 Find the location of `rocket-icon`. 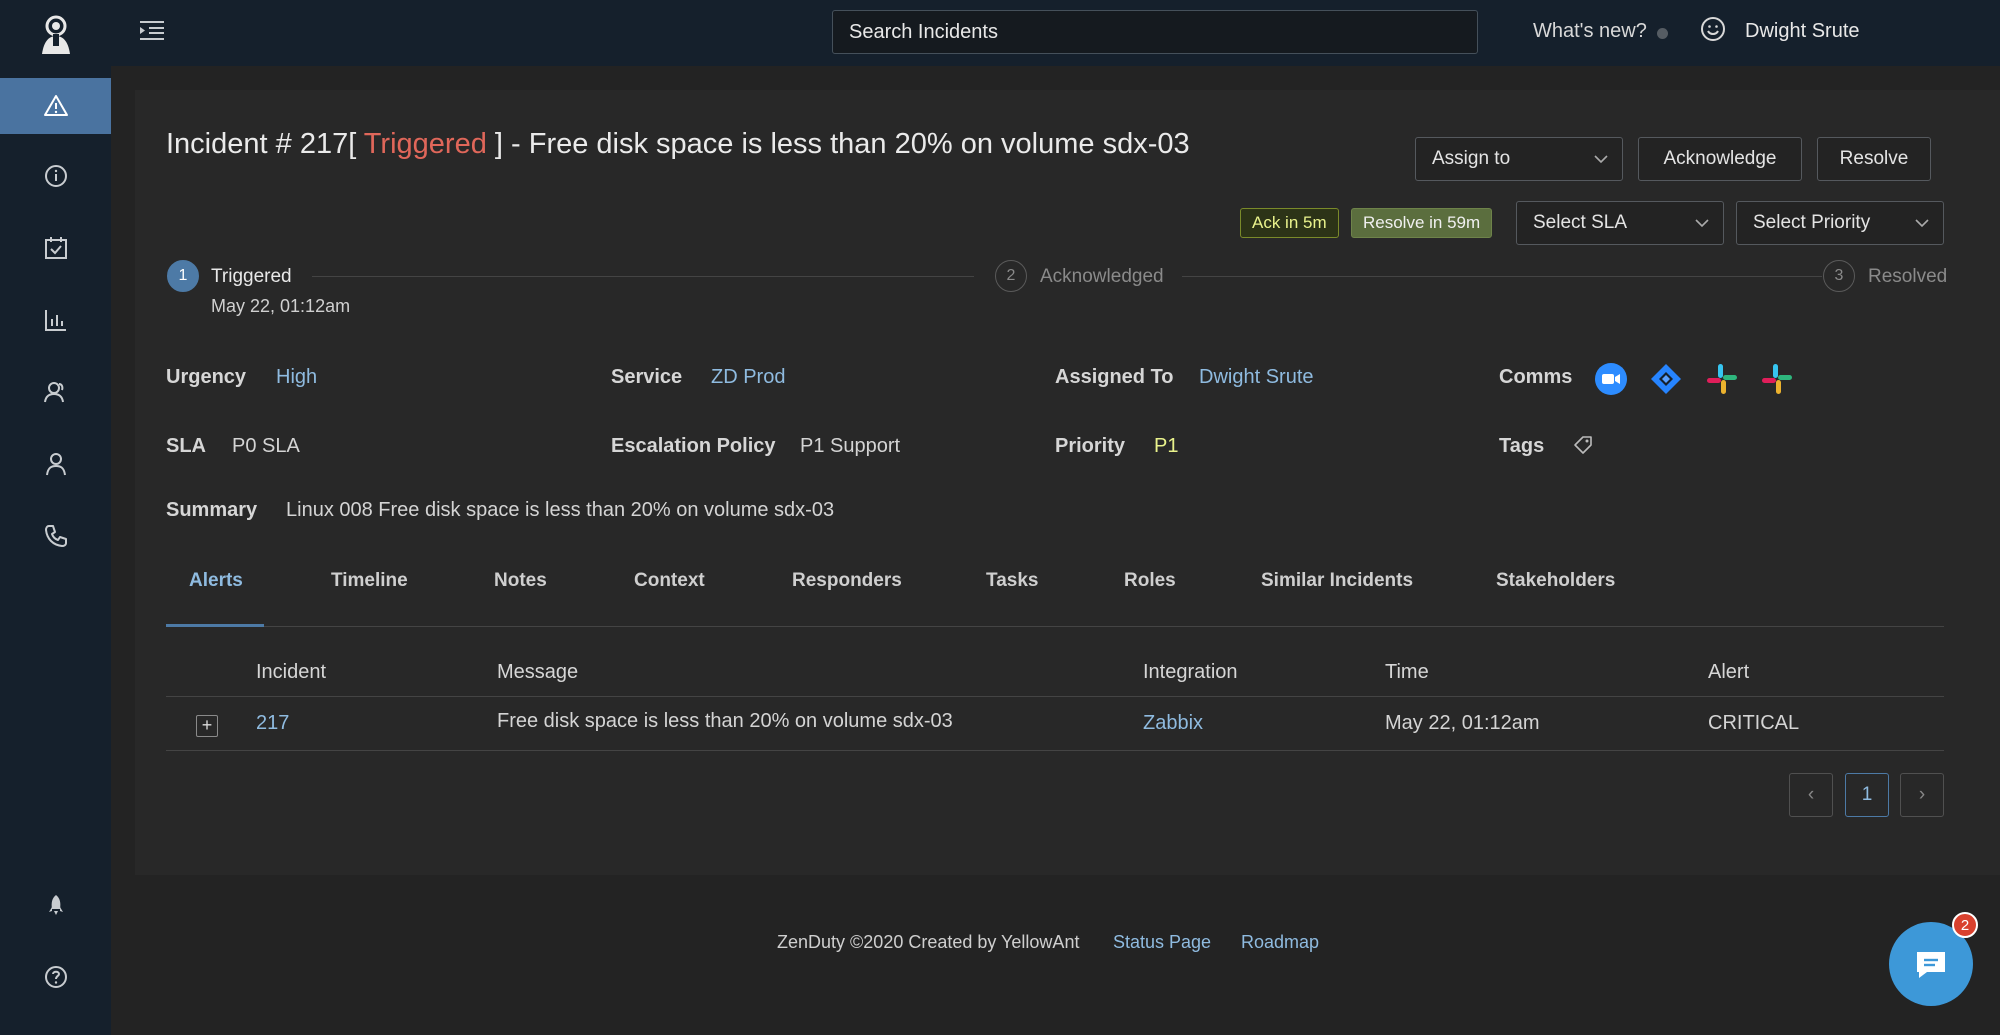

rocket-icon is located at coordinates (55, 905).